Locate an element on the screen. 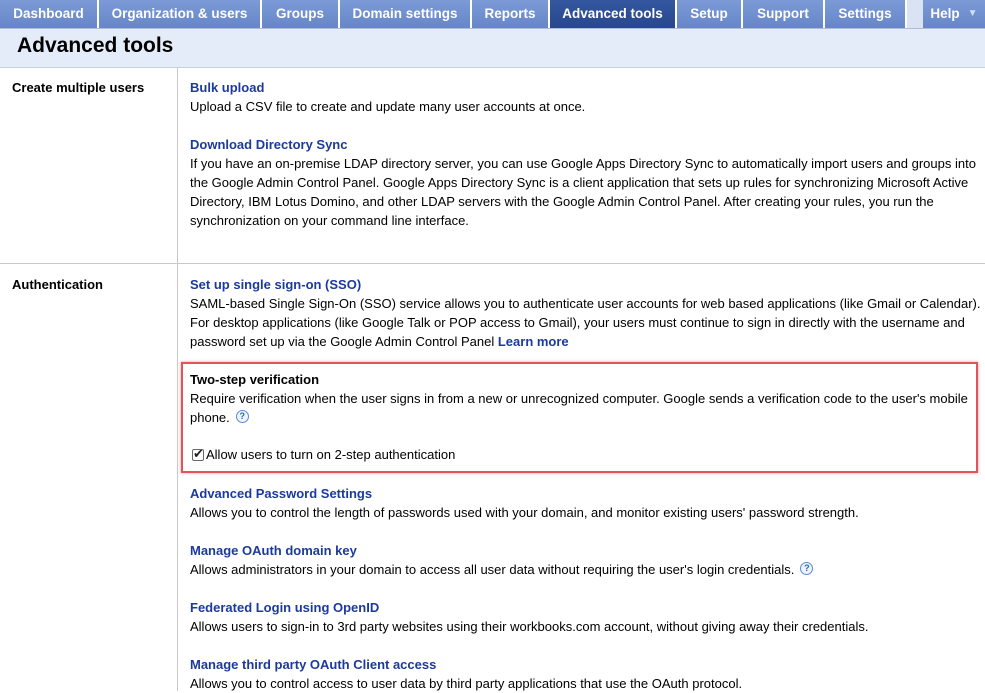  page-title: Advanced tools is located at coordinates (95, 45).